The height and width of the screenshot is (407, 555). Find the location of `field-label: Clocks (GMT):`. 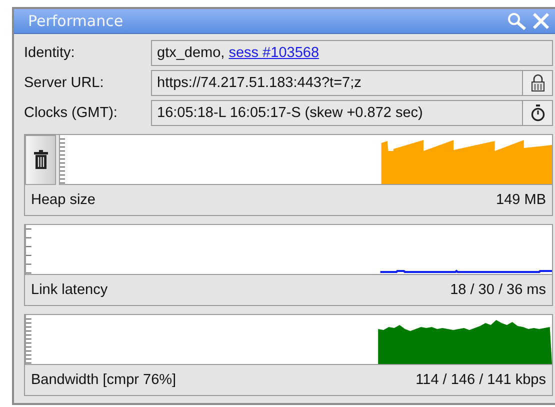

field-label: Clocks (GMT): is located at coordinates (71, 113).